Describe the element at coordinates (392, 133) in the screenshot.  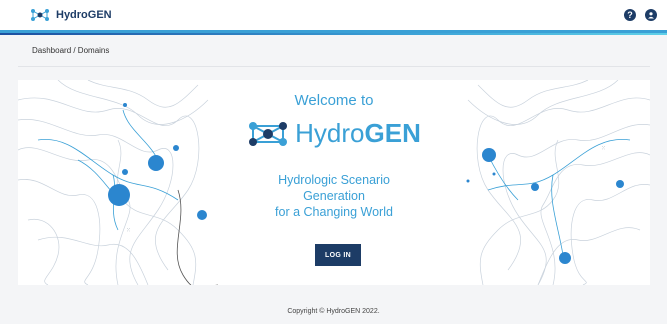
I see `brand-suffix: GEN` at that location.